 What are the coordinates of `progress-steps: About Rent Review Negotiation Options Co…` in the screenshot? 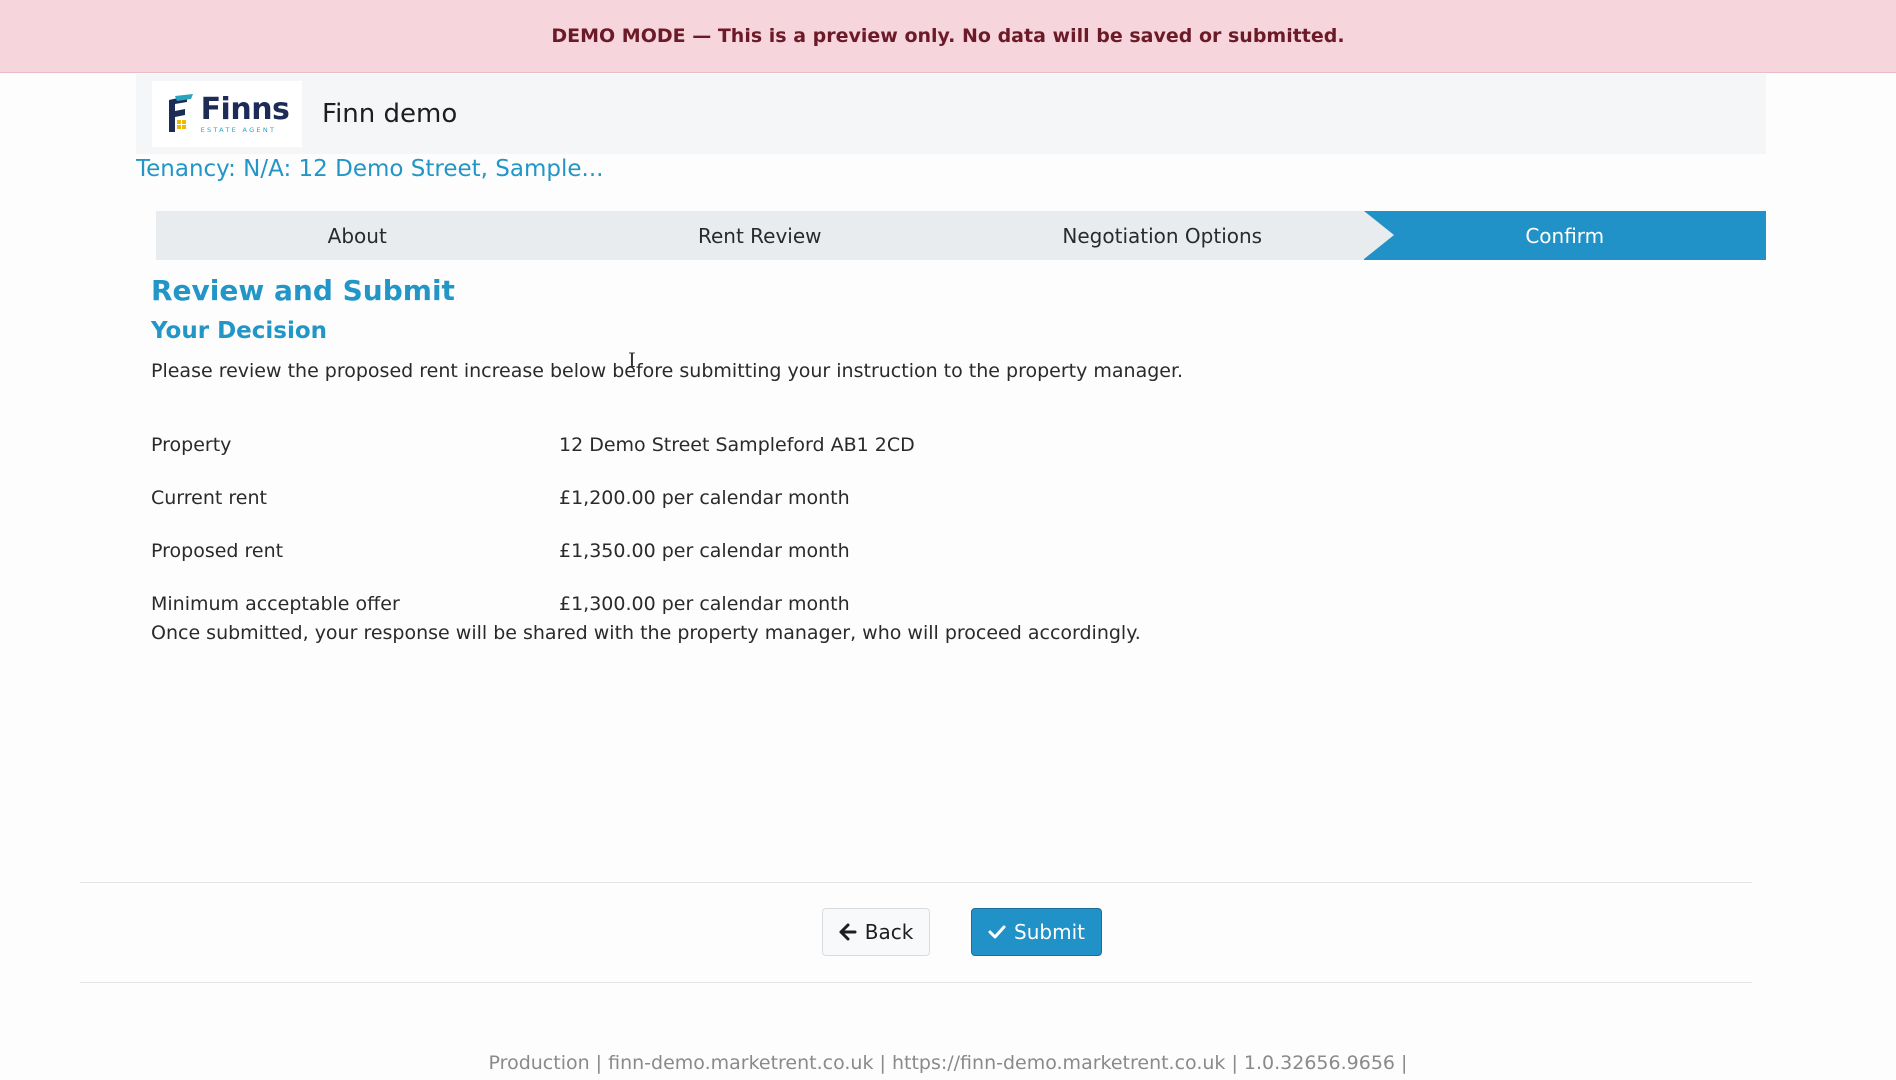 It's located at (961, 235).